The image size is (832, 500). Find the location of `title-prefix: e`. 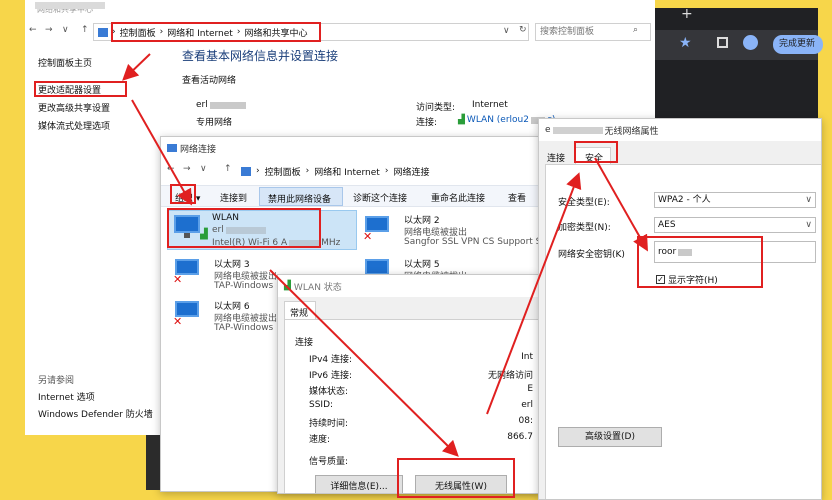

title-prefix: e is located at coordinates (548, 130).